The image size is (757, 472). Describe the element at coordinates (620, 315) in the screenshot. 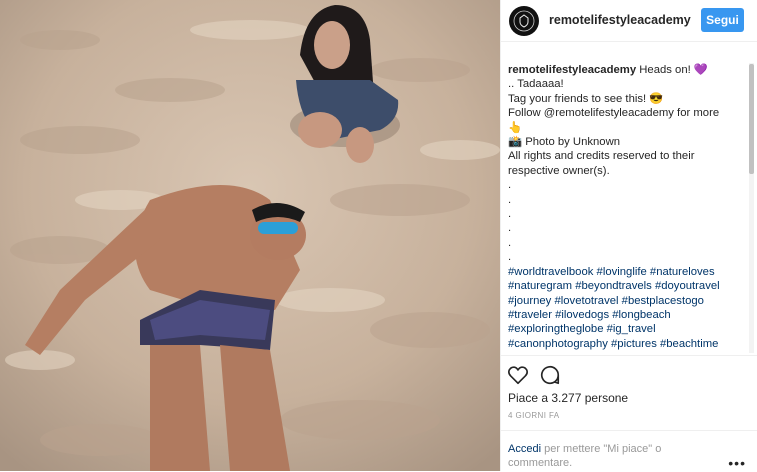

I see `hashtag-line: #traveler #ilovedogs #longbeach` at that location.